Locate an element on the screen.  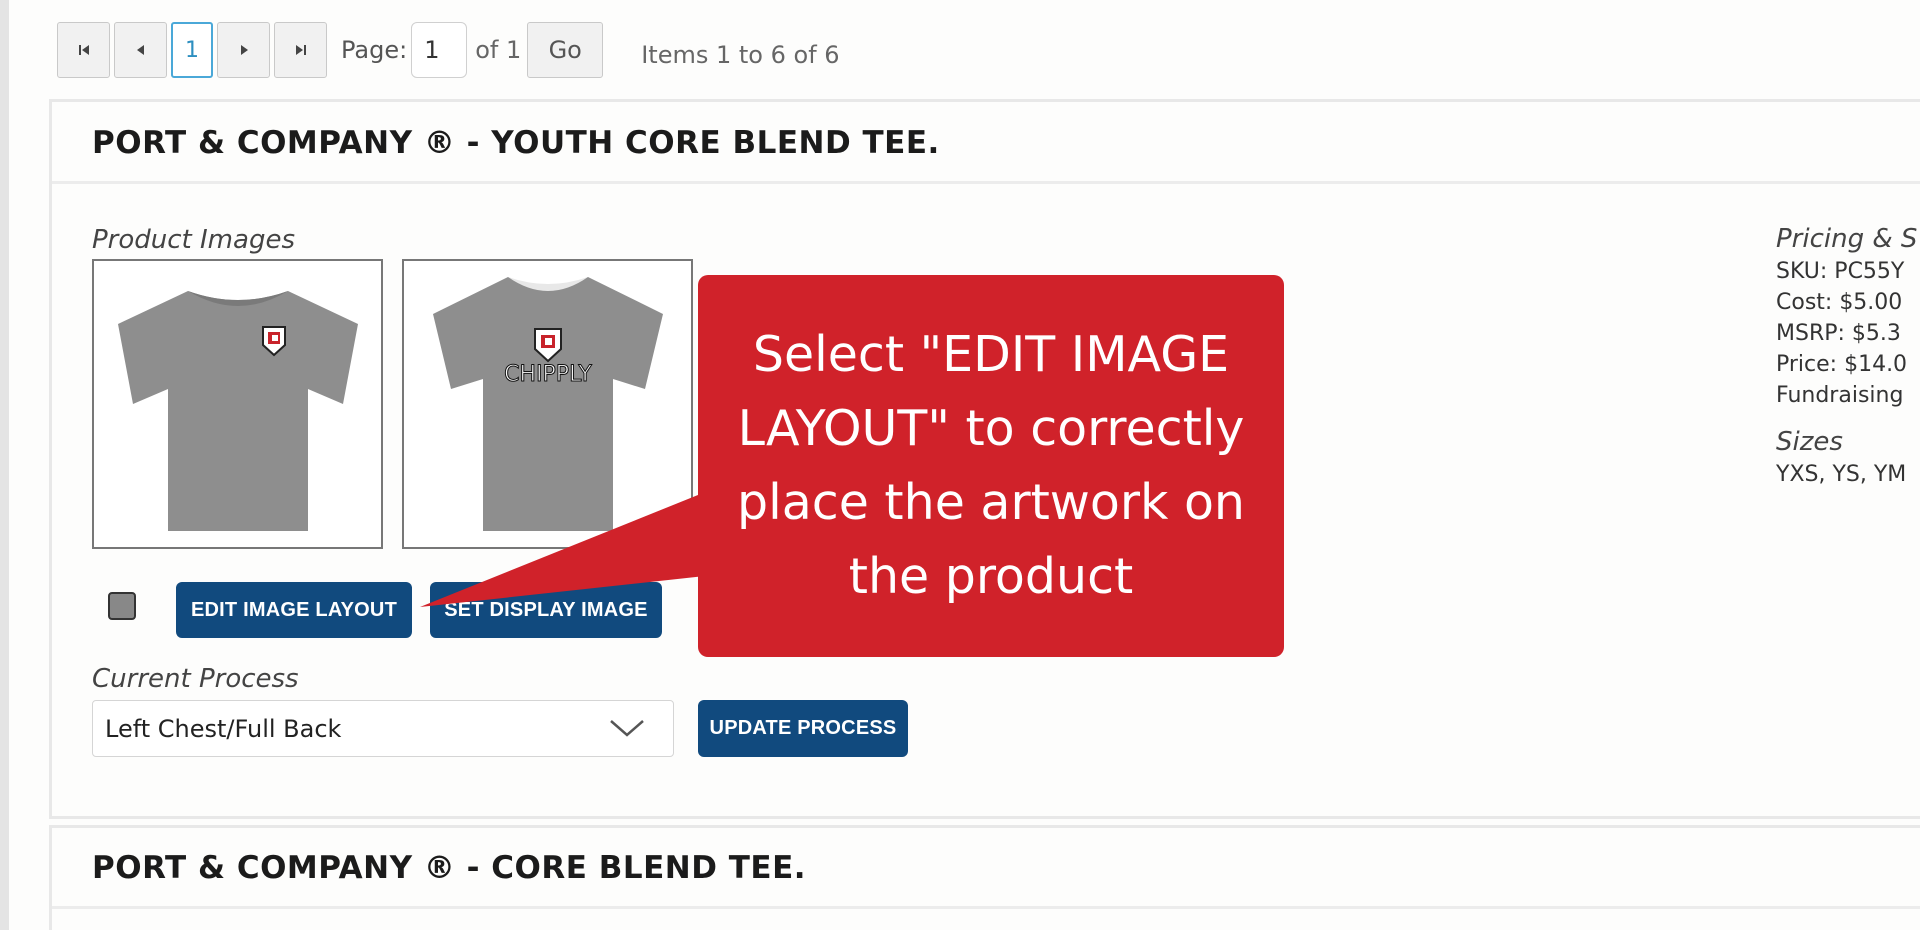
product-image-front is located at coordinates (237, 404).